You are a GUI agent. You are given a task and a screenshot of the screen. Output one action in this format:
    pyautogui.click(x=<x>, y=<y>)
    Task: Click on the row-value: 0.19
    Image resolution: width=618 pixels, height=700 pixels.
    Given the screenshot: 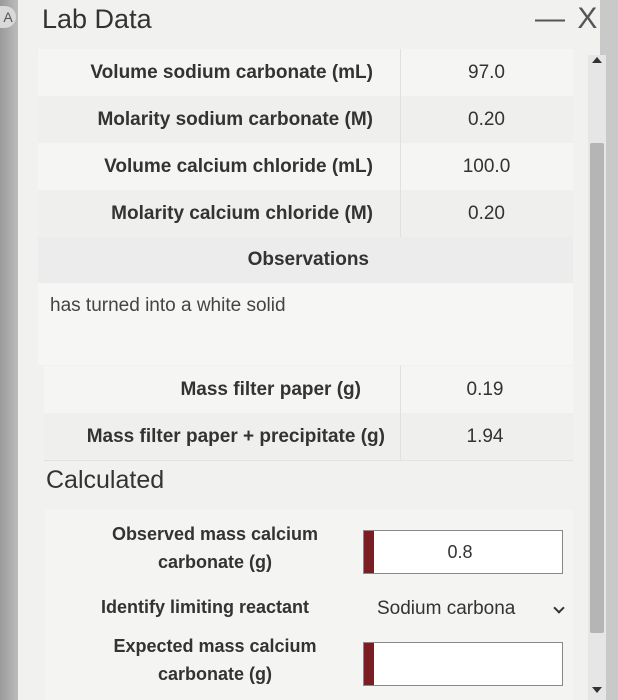 What is the action you would take?
    pyautogui.click(x=485, y=389)
    